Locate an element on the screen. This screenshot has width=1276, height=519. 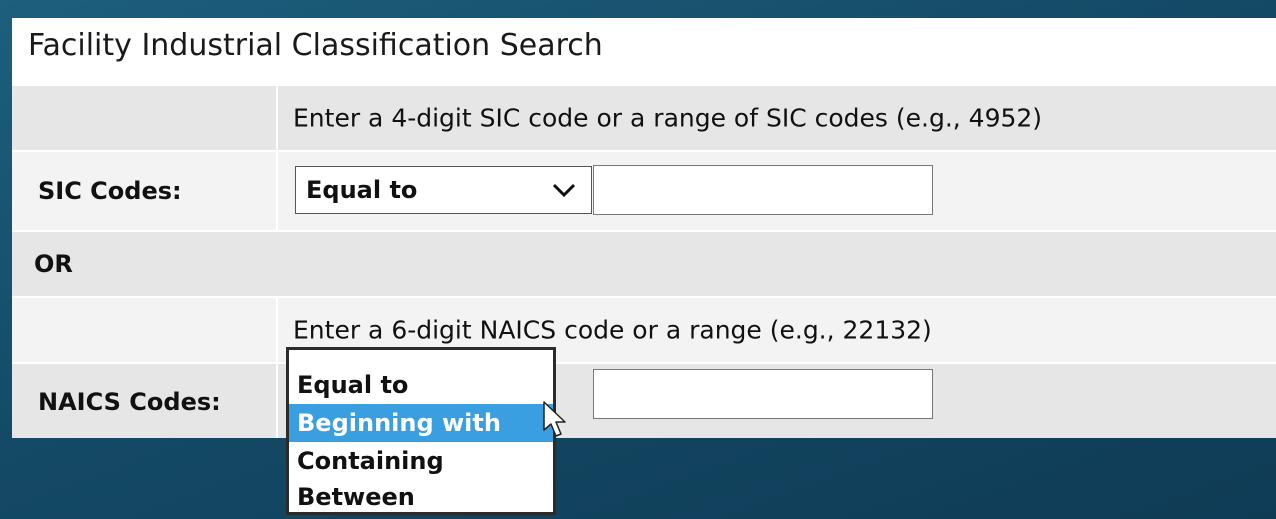
dropdown-option: Containing is located at coordinates (421, 461).